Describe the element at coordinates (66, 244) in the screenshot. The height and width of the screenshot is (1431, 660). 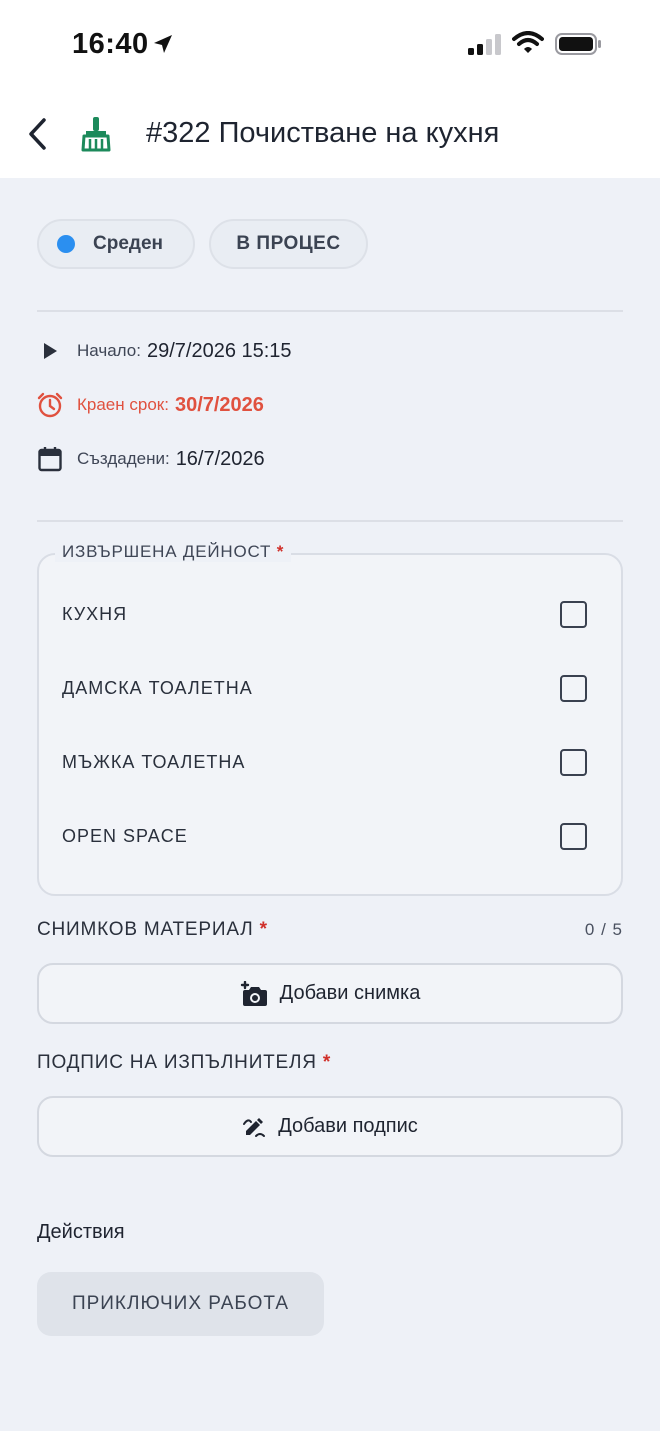
I see `priority-dot-icon` at that location.